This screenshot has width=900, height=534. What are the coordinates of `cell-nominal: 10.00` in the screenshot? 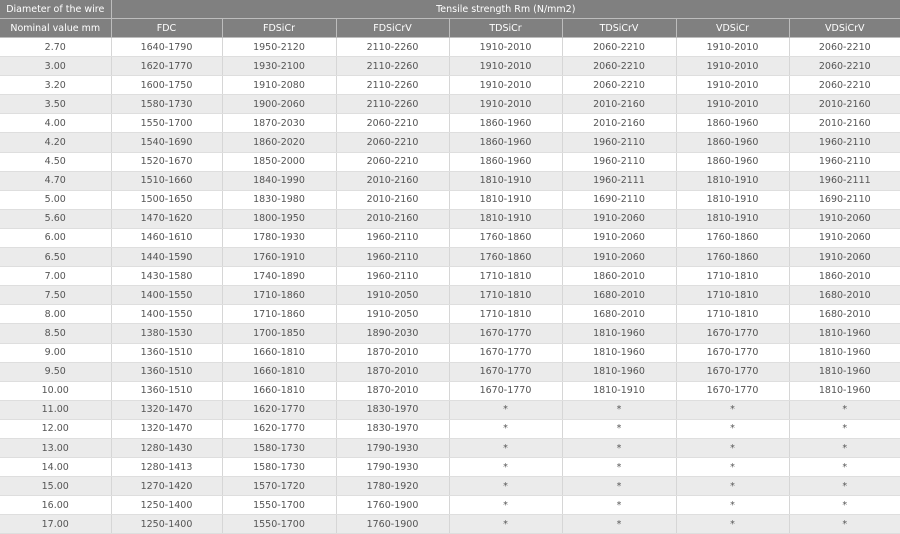 It's located at (56, 391).